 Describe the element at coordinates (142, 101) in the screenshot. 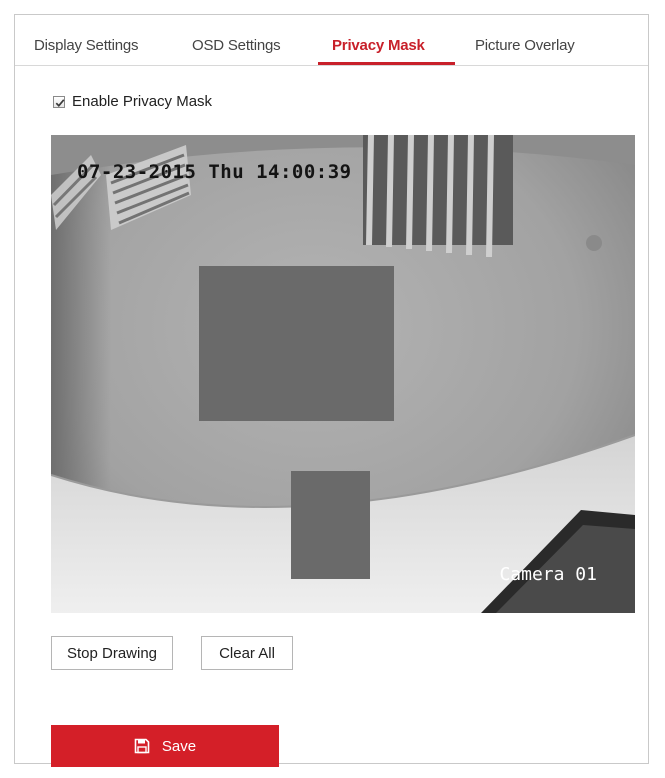

I see `enable-privacy-mask-label: Enable Privacy Mask` at that location.